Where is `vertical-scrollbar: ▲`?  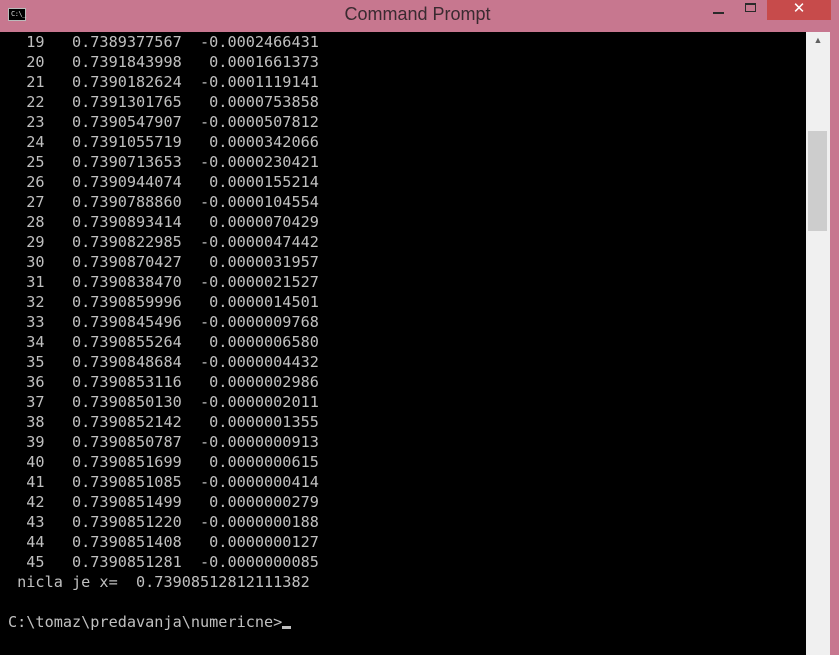
vertical-scrollbar: ▲ is located at coordinates (818, 343).